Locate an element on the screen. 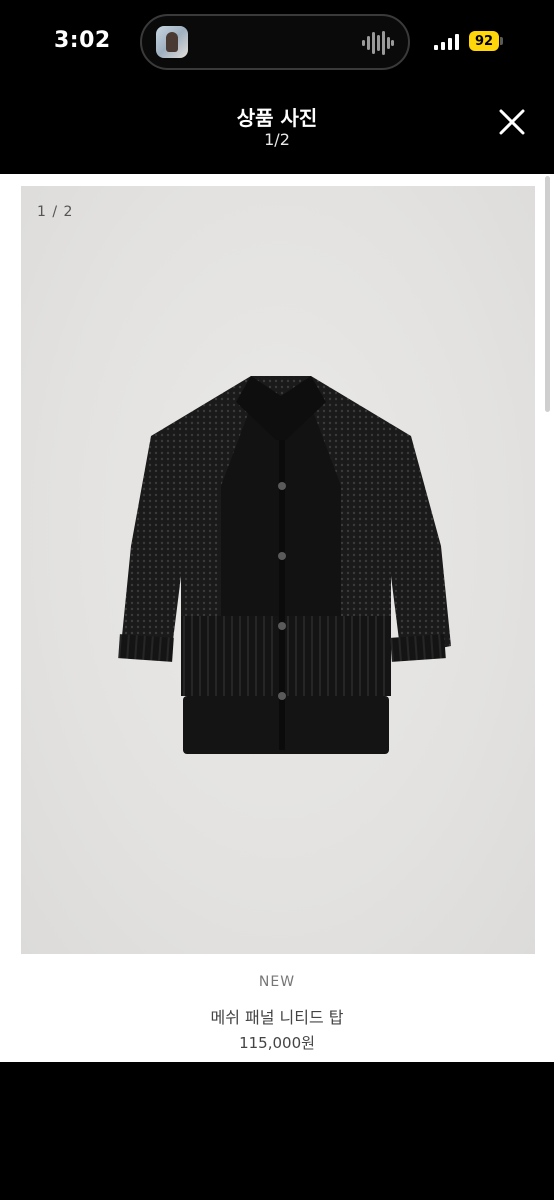 This screenshot has width=554, height=1200. waveform-icon is located at coordinates (378, 43).